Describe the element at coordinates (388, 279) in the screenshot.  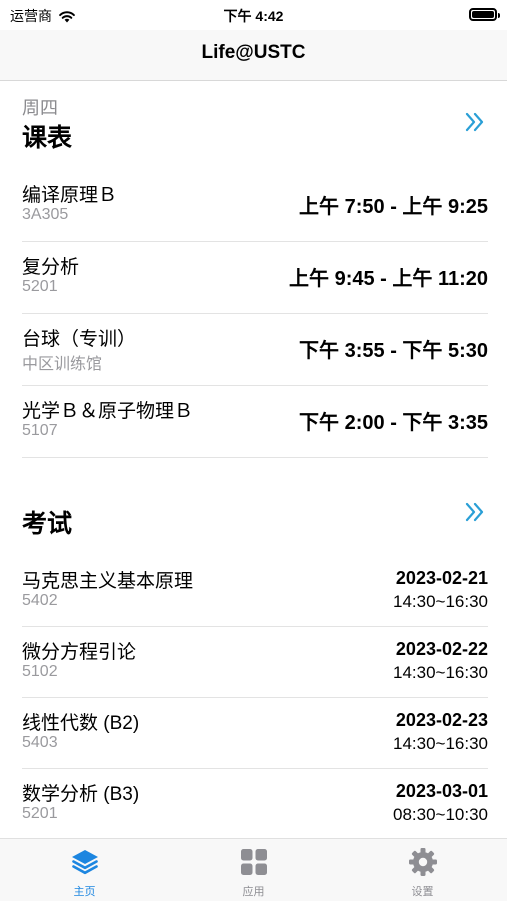
I see `course-time: 上午 9:45 - 上午 11:20` at that location.